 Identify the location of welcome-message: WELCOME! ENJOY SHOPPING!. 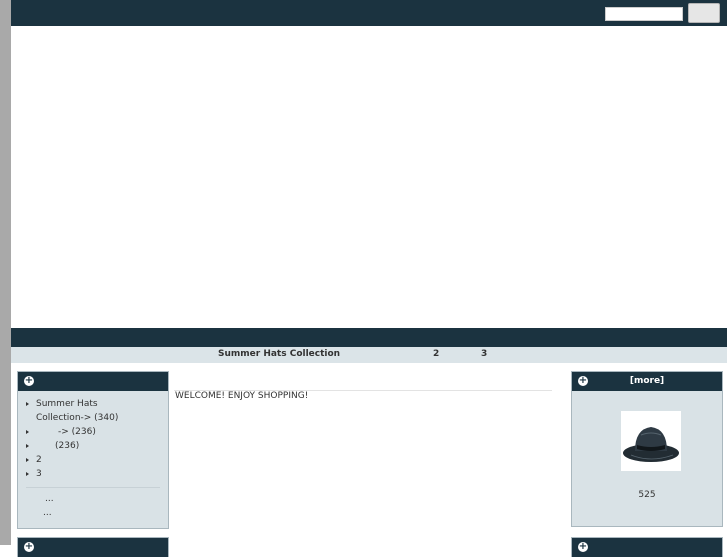
(242, 396).